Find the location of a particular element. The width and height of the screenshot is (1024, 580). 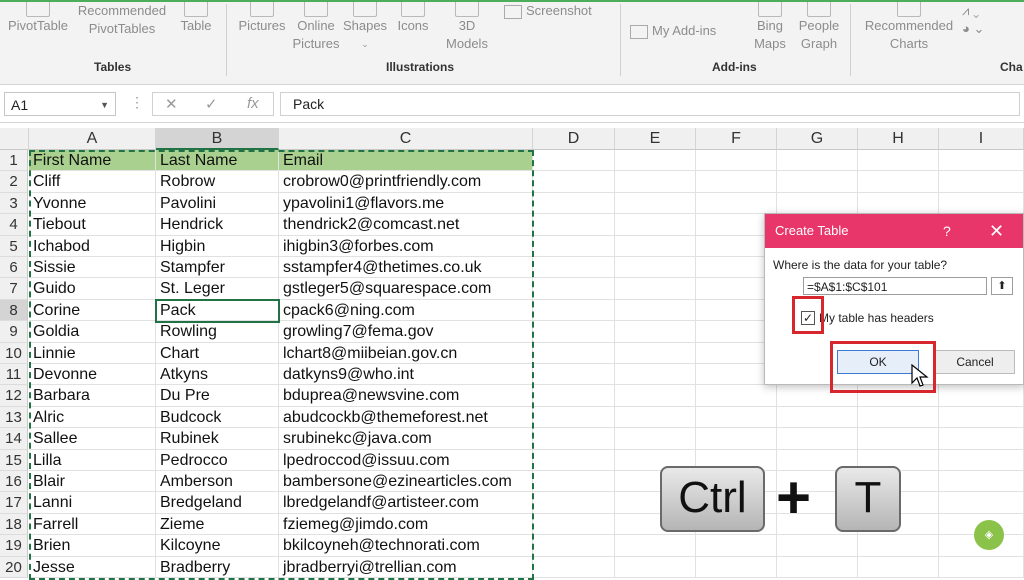

column-header: D is located at coordinates (574, 139).